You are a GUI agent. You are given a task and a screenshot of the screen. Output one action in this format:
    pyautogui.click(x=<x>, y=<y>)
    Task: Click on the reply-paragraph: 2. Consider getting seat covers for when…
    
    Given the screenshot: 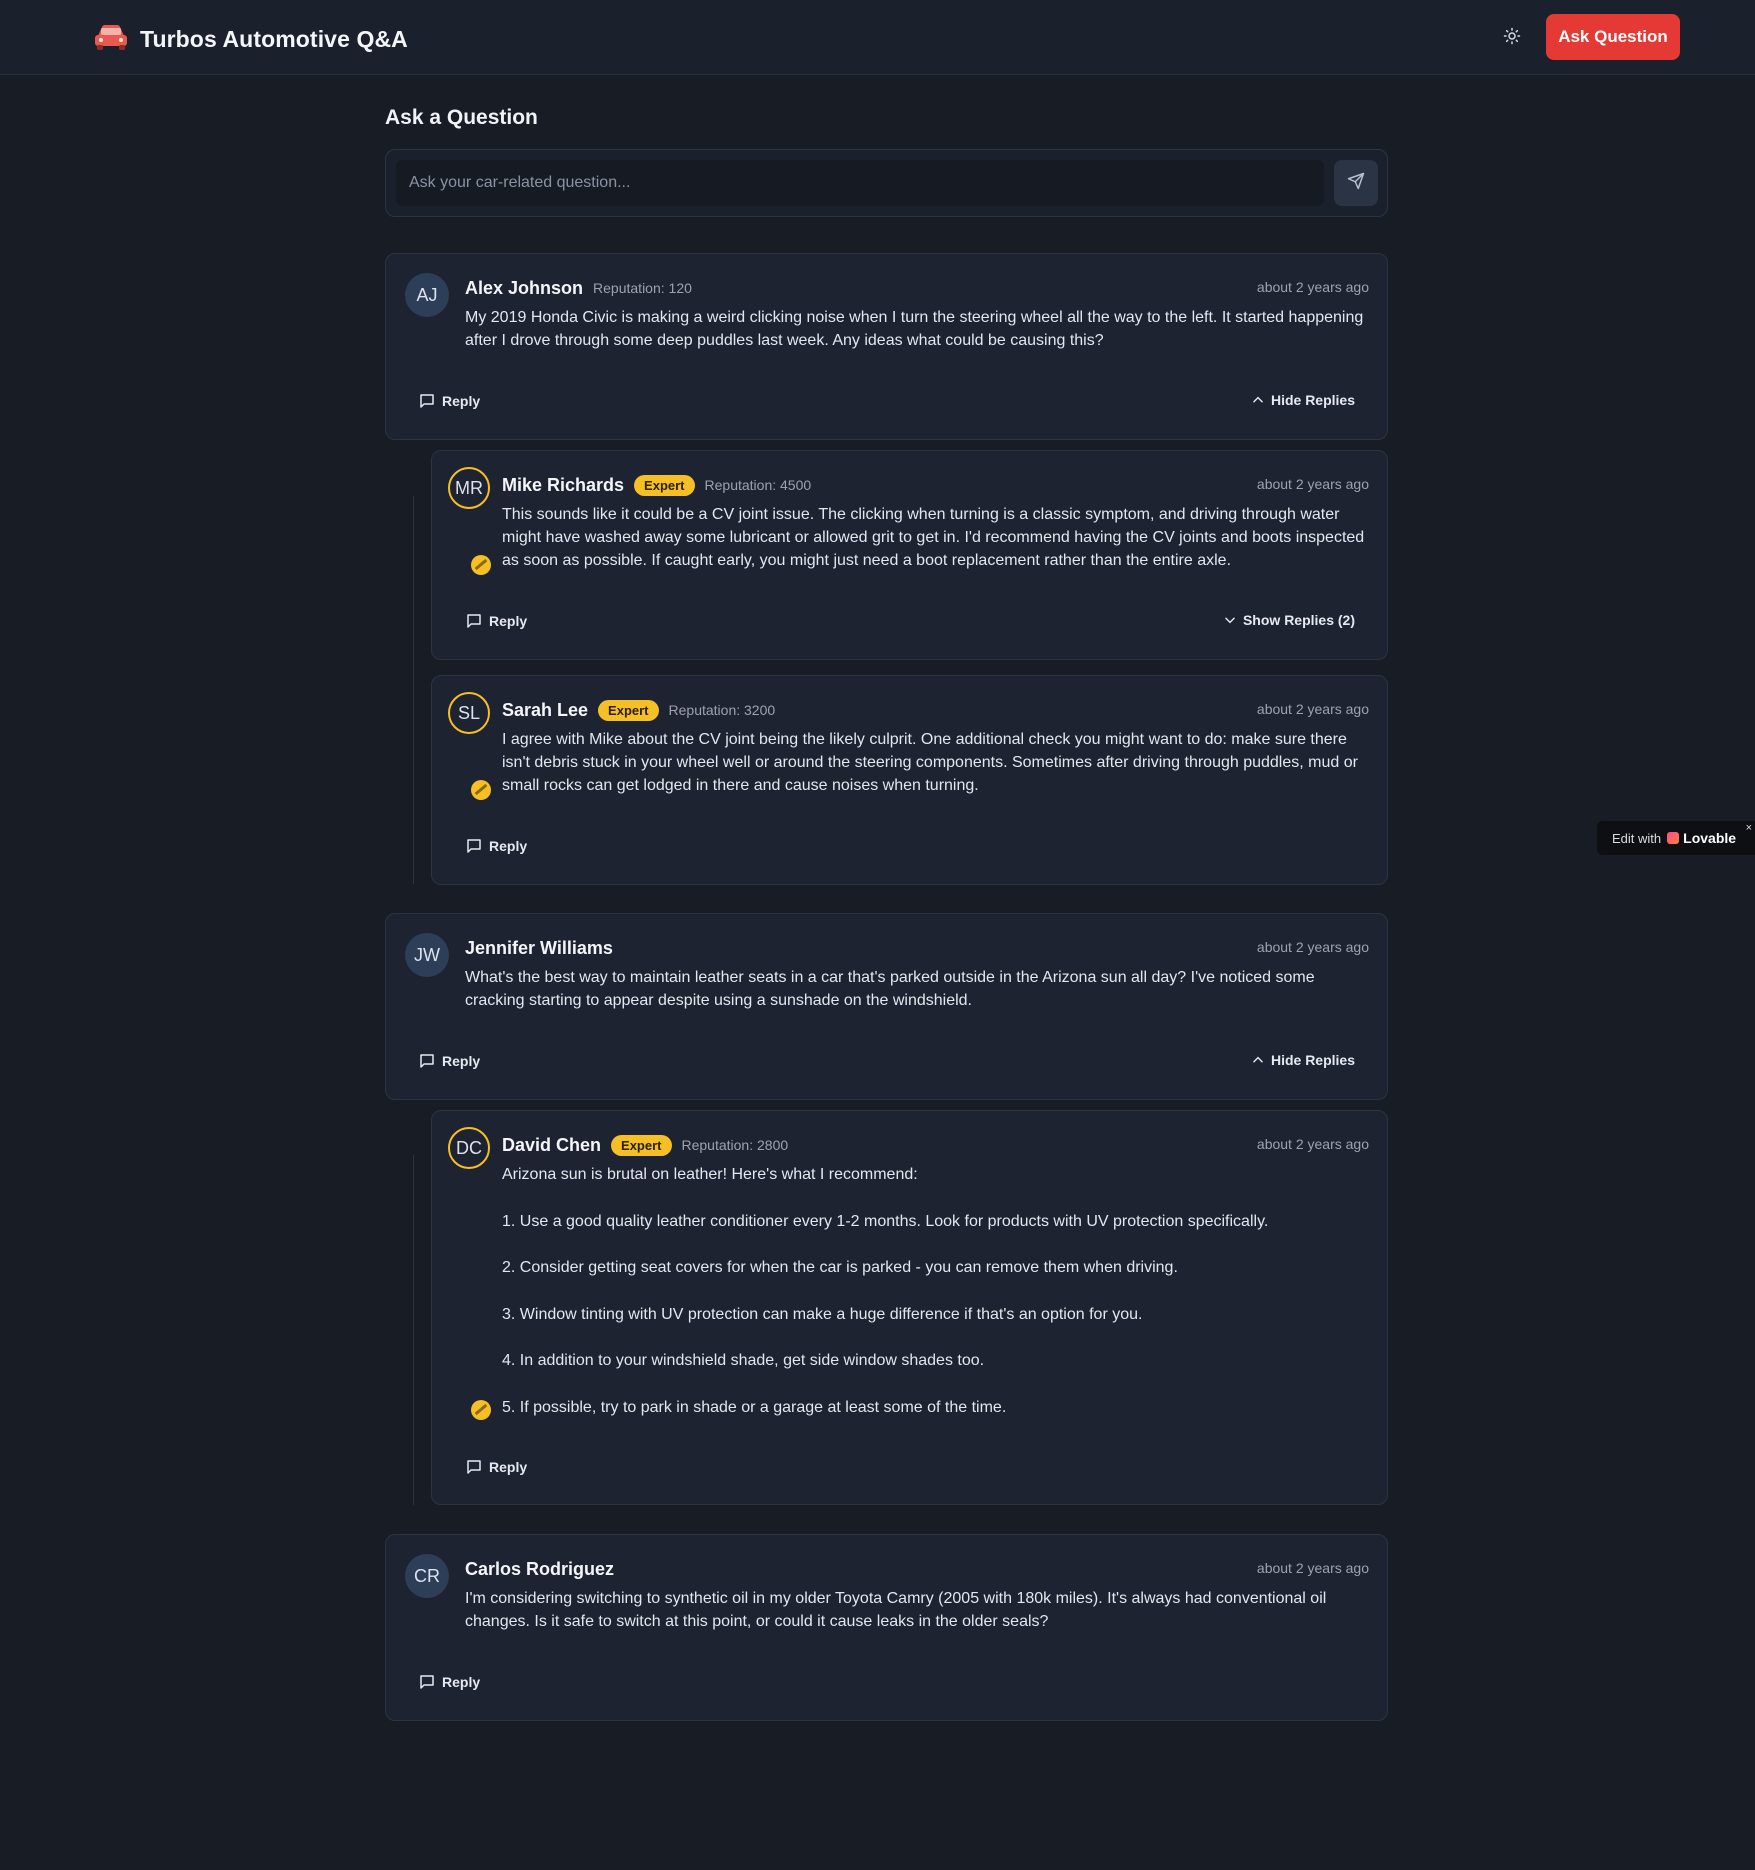 What is the action you would take?
    pyautogui.click(x=840, y=1267)
    